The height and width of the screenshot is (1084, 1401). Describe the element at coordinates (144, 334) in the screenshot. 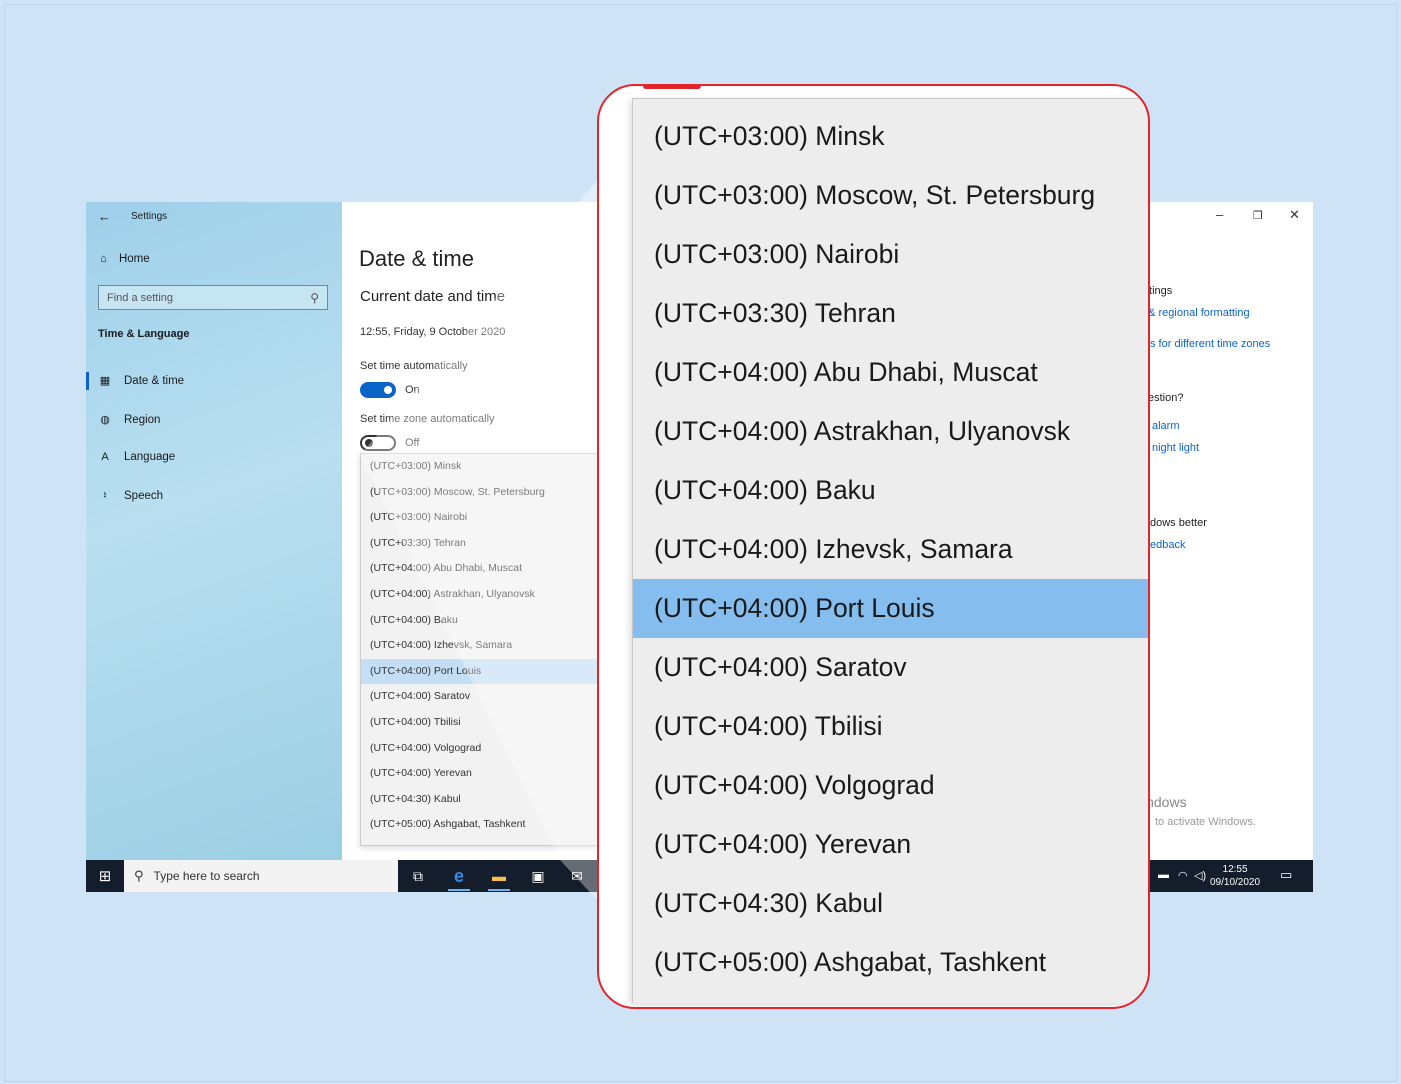

I see `section-title: Time & Language` at that location.